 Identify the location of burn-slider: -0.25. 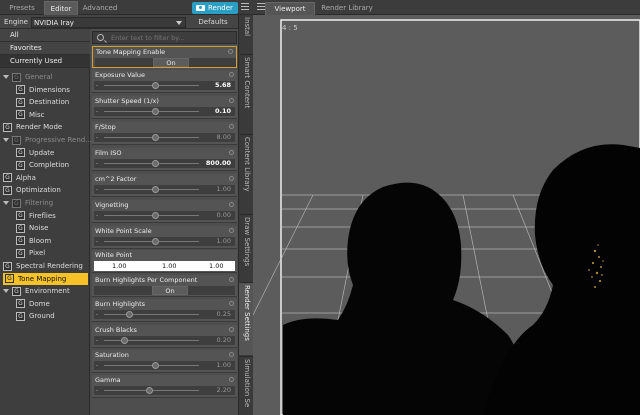
(164, 314).